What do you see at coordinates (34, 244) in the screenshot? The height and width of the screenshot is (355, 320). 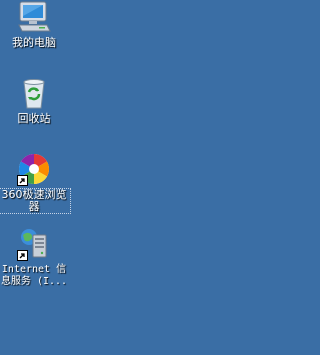 I see `iis-manager-icon` at bounding box center [34, 244].